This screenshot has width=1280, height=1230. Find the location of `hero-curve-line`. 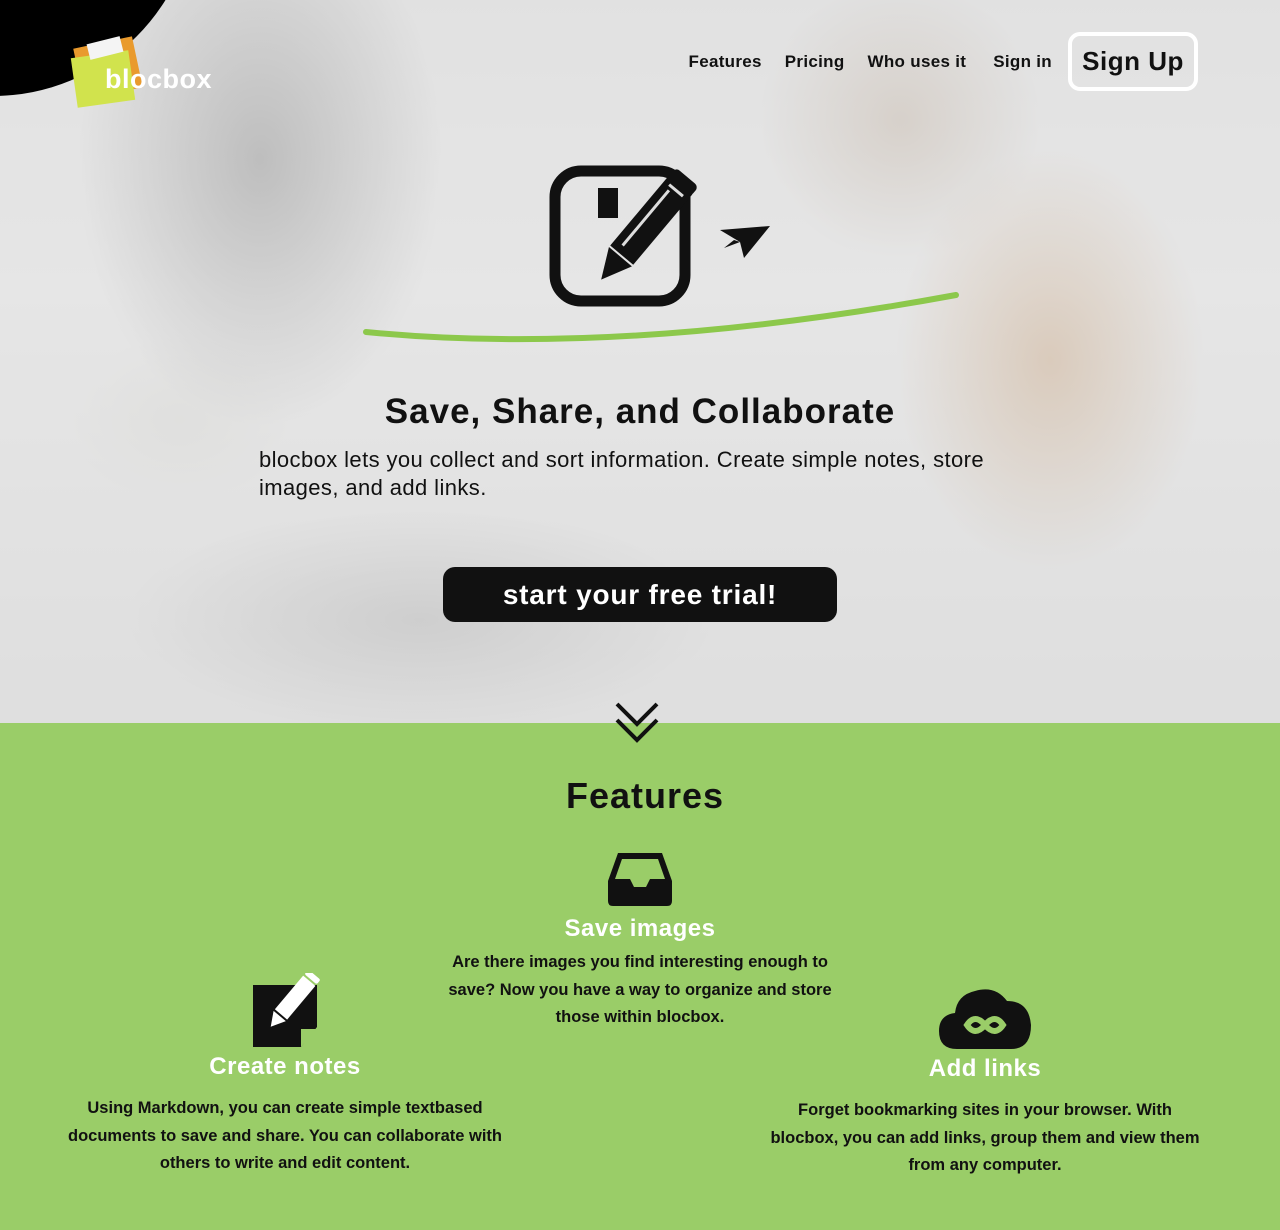

hero-curve-line is located at coordinates (661, 317).